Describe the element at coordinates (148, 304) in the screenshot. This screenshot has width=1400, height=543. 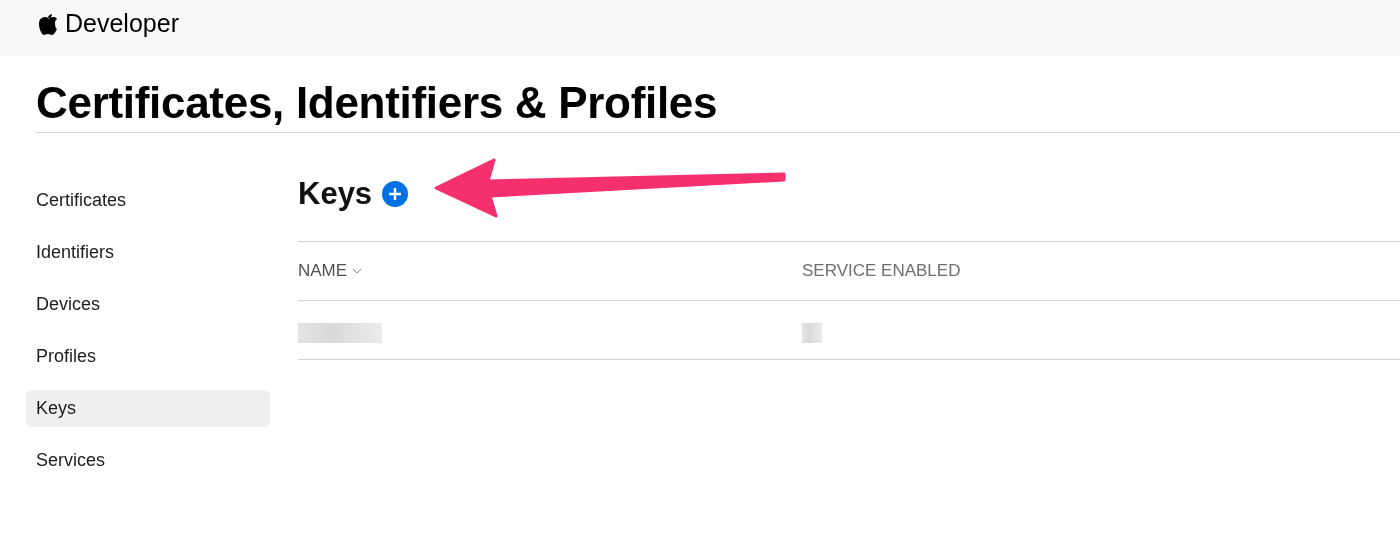
I see `sidebar-item: Devices` at that location.